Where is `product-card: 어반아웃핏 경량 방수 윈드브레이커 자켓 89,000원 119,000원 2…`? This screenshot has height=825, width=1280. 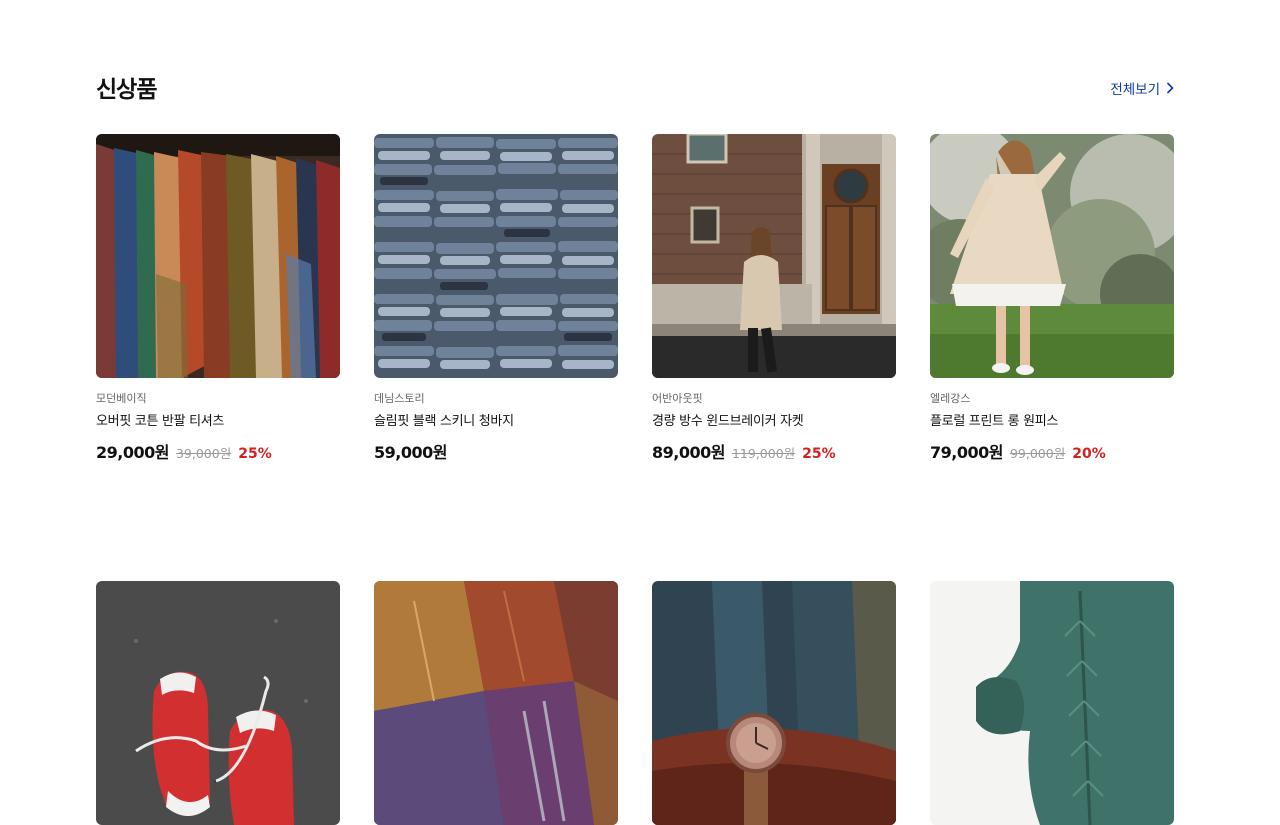 product-card: 어반아웃핏 경량 방수 윈드브레이커 자켓 89,000원 119,000원 2… is located at coordinates (774, 298).